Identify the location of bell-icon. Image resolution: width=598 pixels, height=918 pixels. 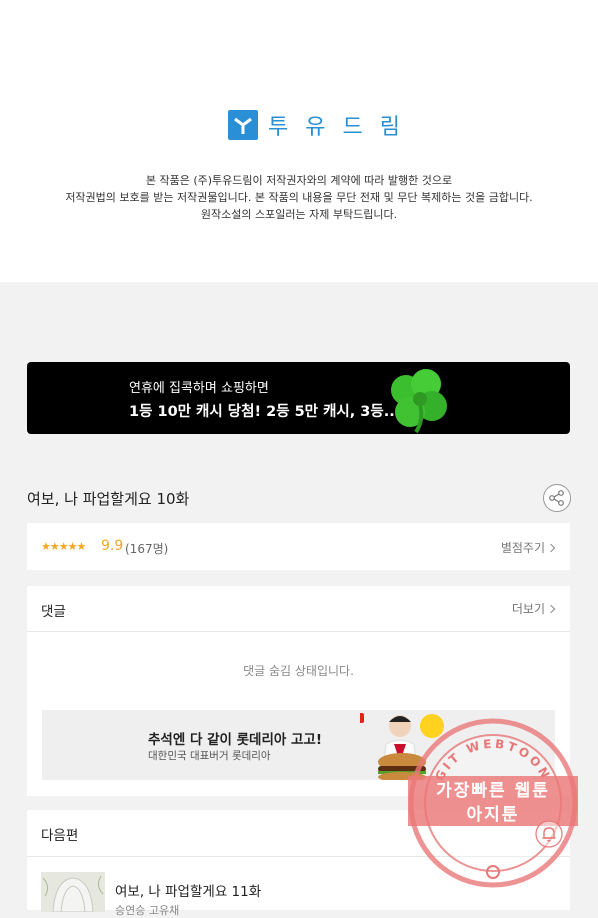
(549, 834).